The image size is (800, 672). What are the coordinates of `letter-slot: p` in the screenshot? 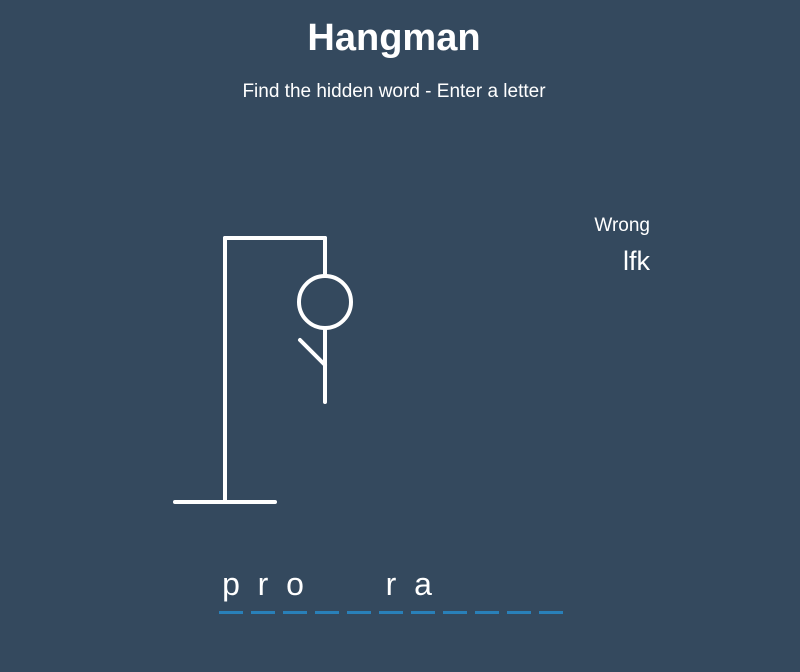 It's located at (231, 589).